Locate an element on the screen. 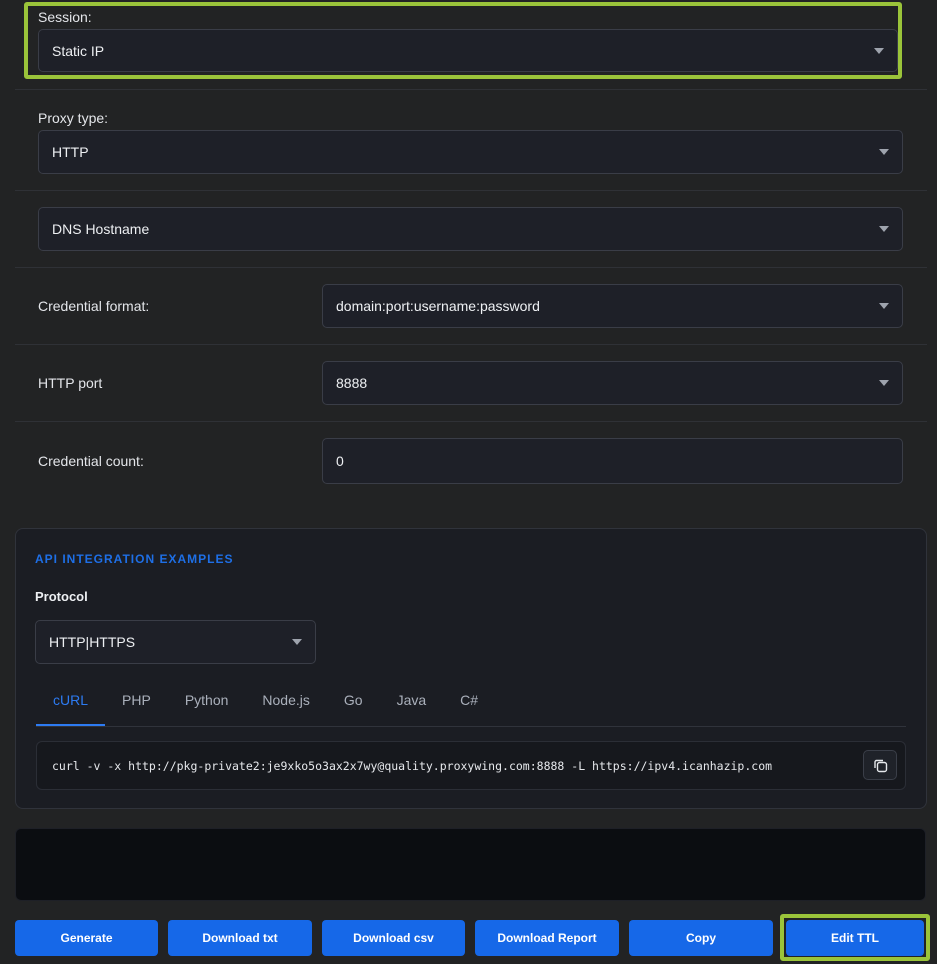  download-report-button: Download Report is located at coordinates (547, 938).